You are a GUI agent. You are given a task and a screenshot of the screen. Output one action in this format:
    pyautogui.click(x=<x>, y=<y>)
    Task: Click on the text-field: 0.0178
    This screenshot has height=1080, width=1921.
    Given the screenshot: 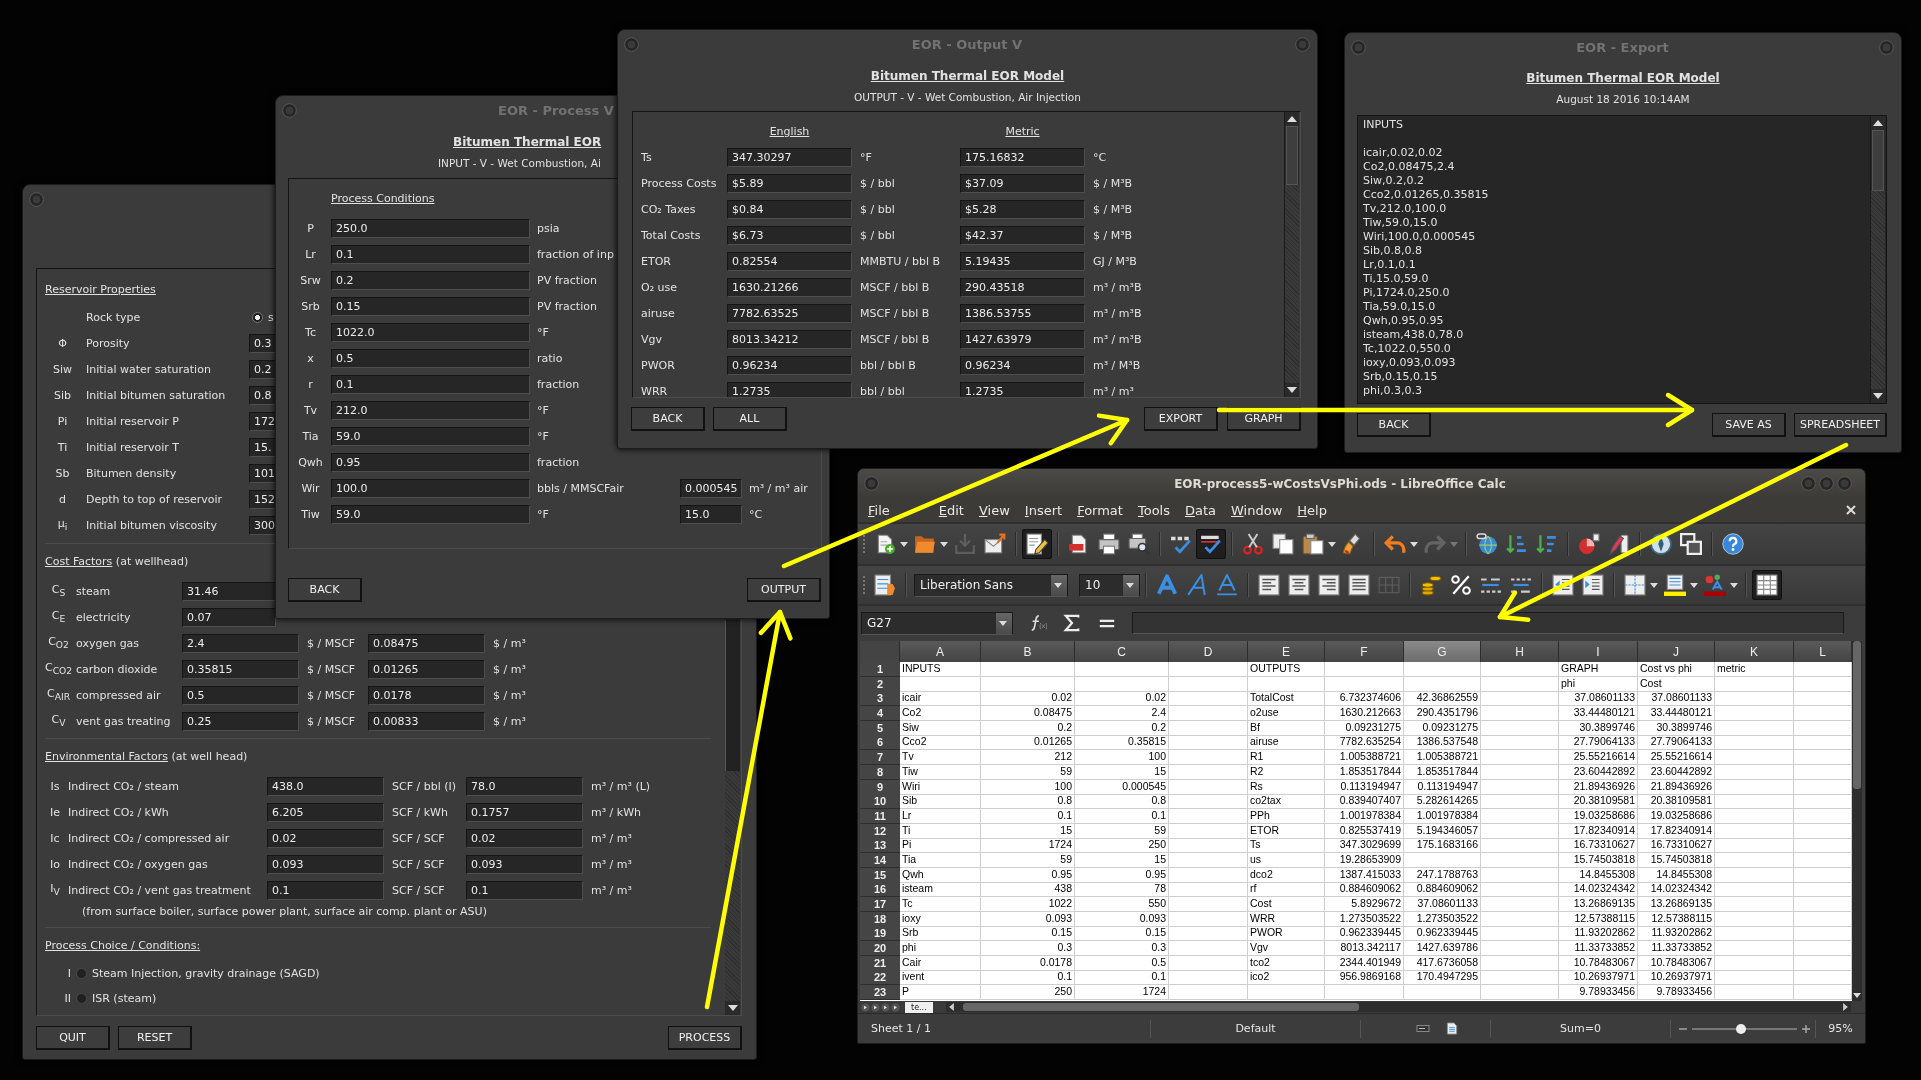 What is the action you would take?
    pyautogui.click(x=426, y=695)
    